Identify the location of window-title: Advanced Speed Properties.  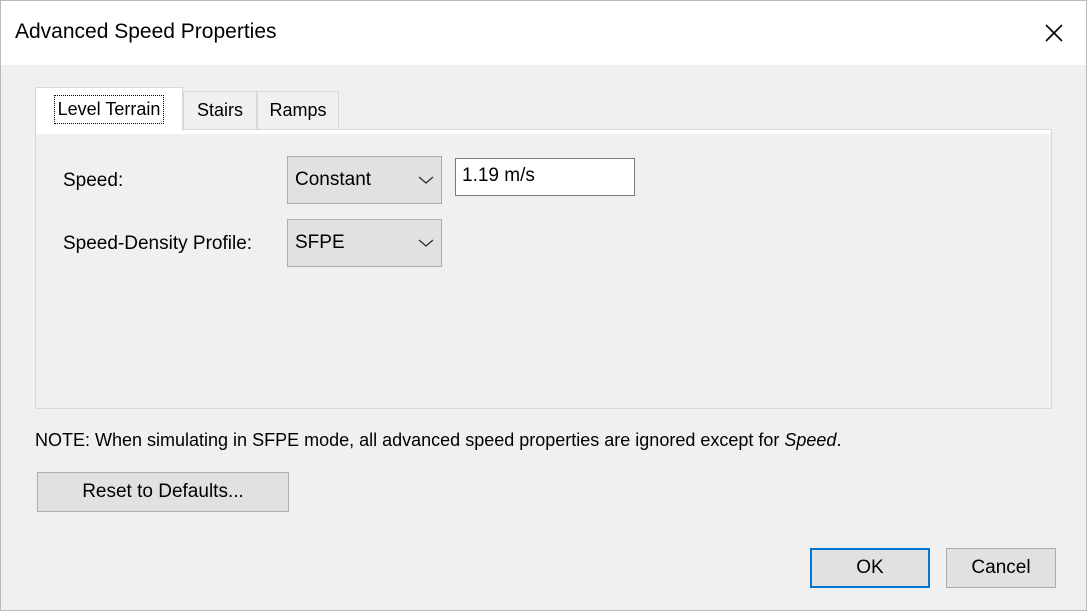
(146, 31).